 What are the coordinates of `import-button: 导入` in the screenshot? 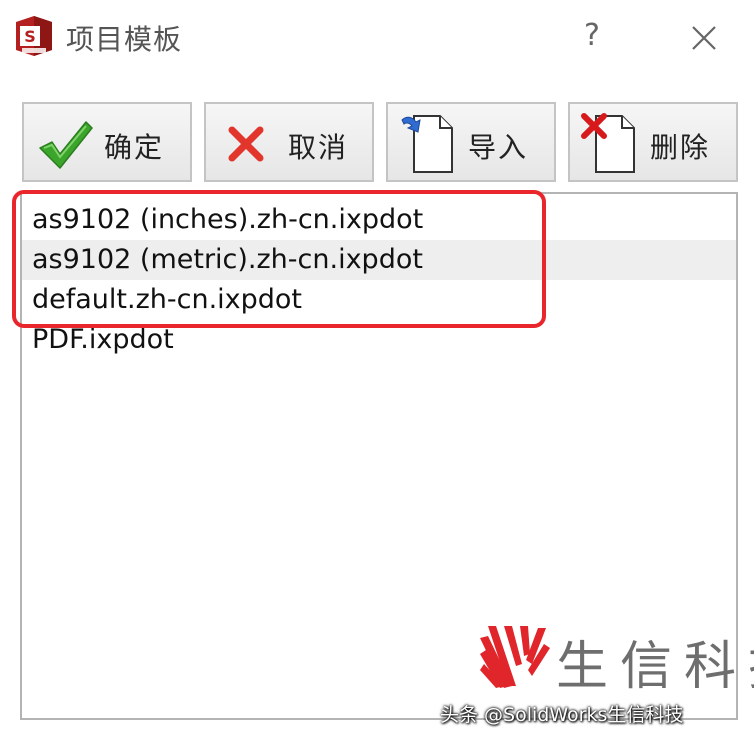 It's located at (471, 142).